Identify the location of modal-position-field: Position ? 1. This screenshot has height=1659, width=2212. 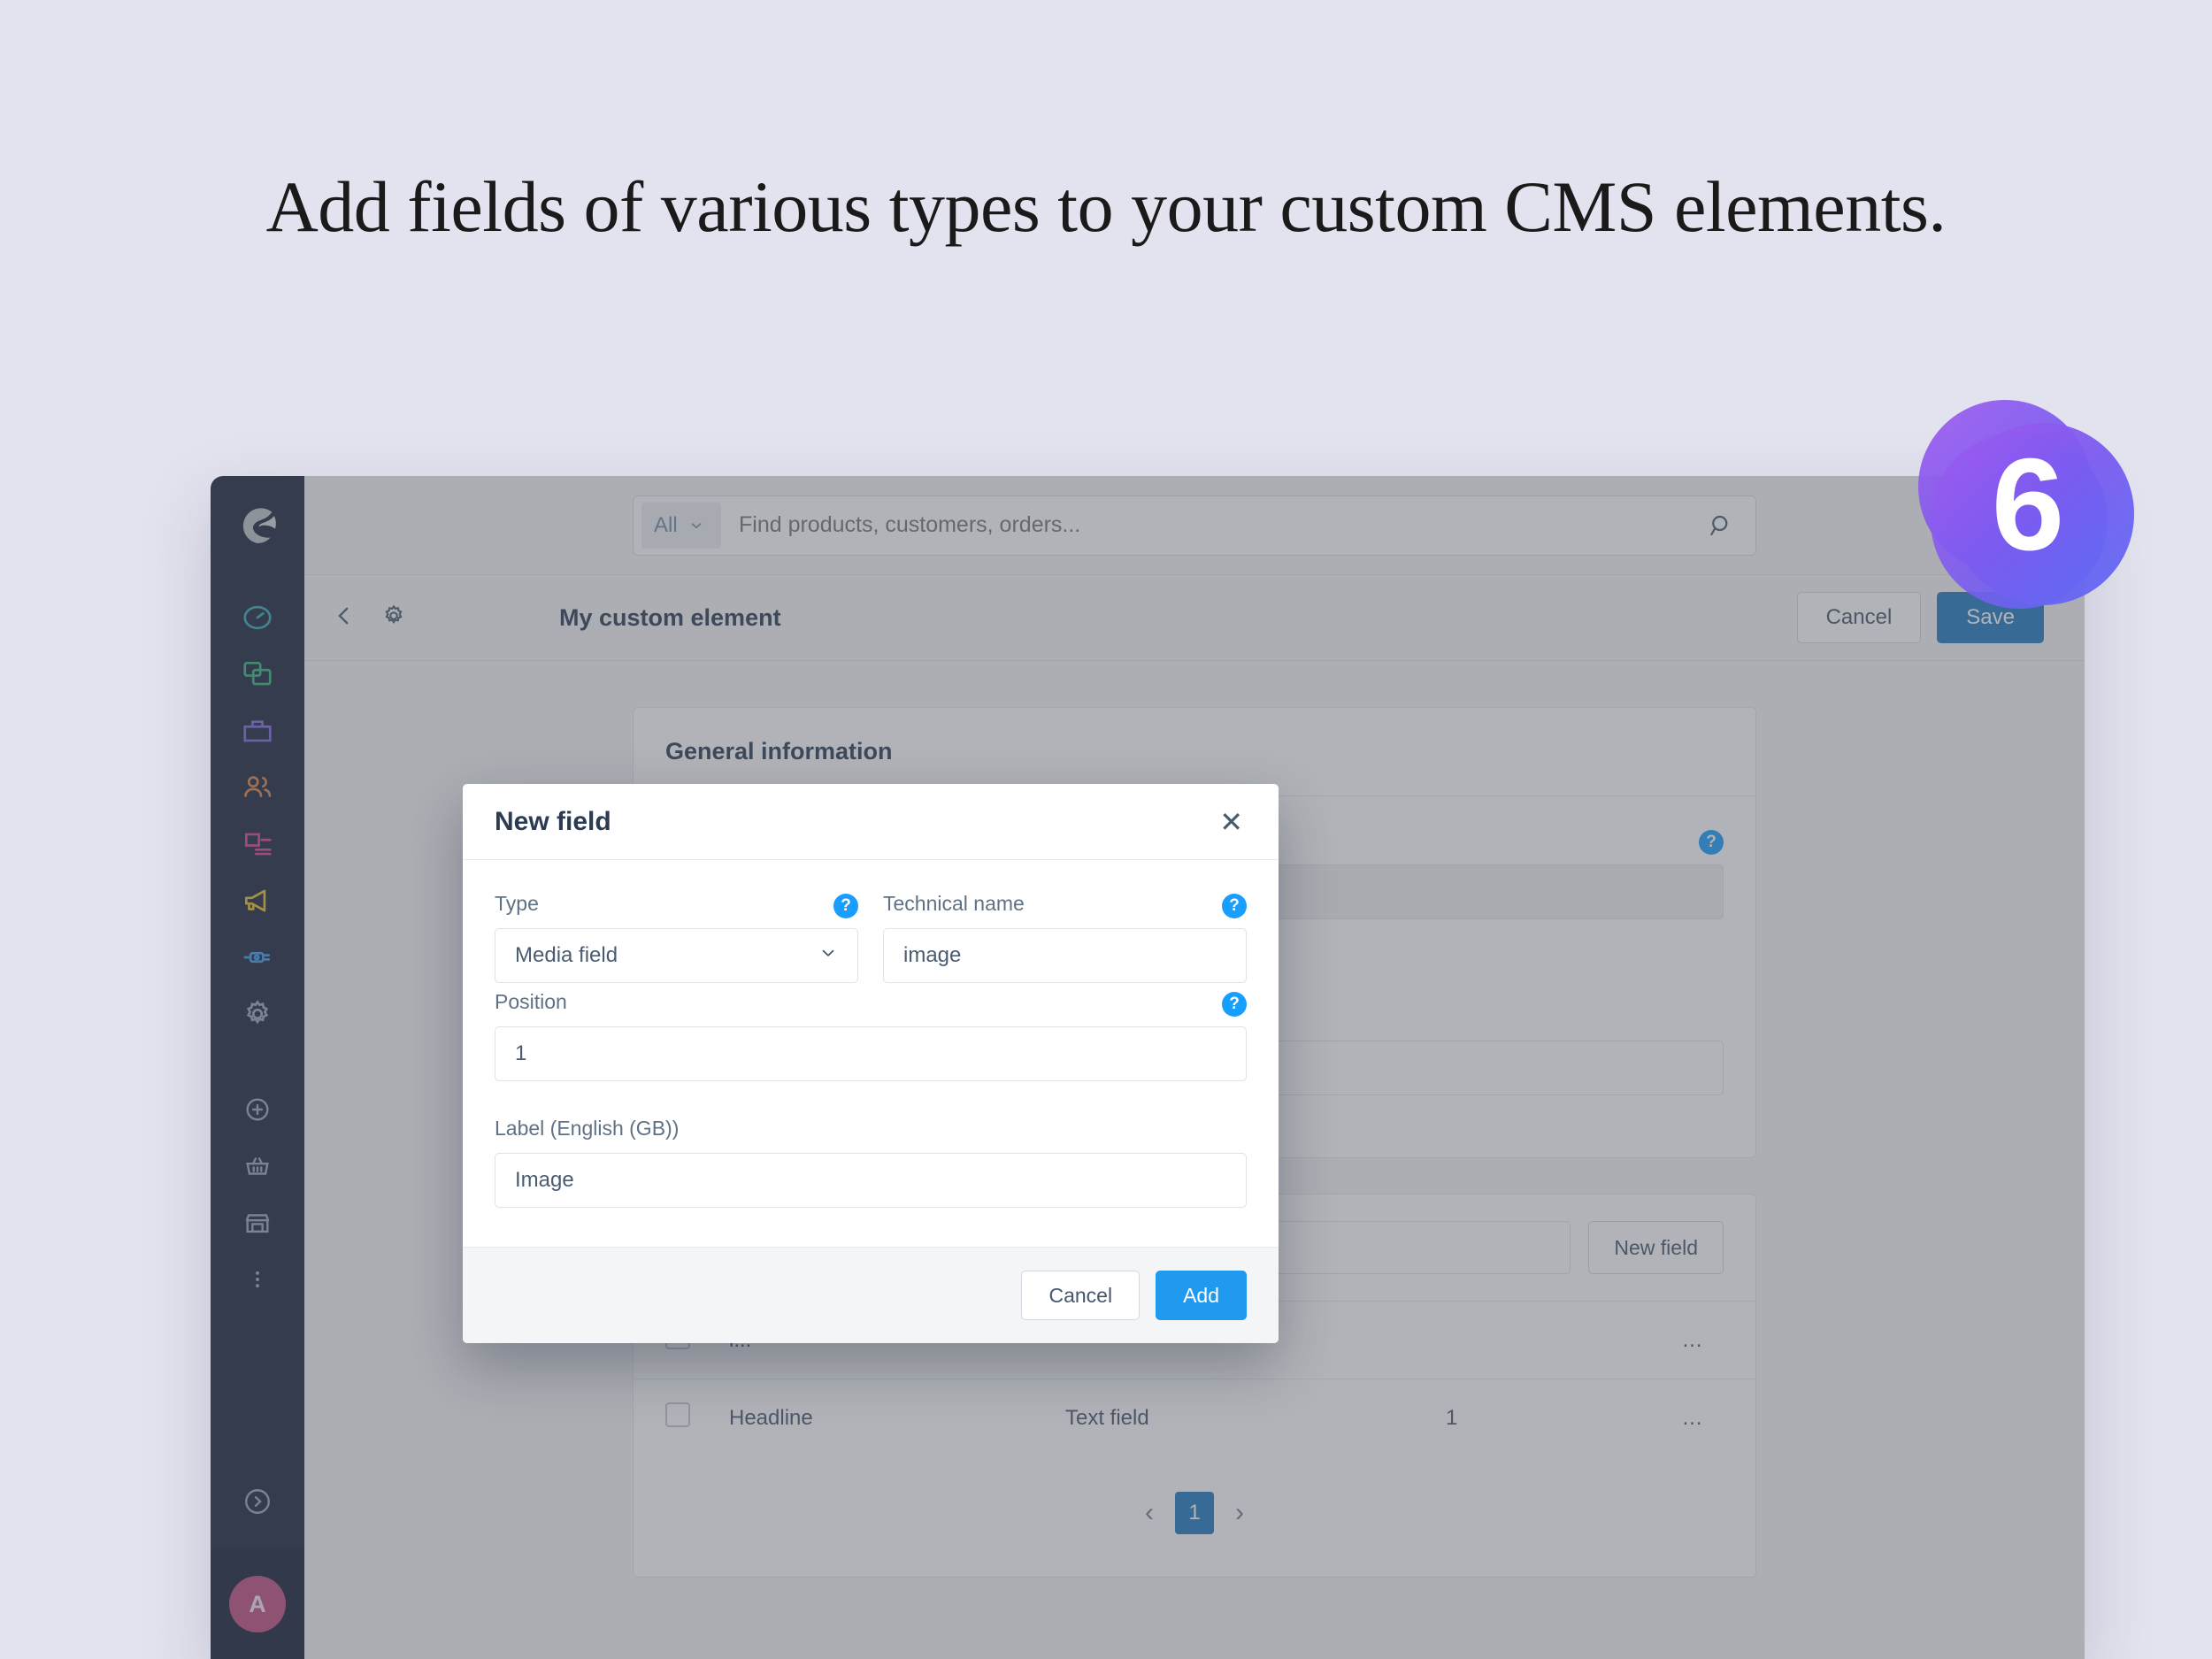
(871, 1036).